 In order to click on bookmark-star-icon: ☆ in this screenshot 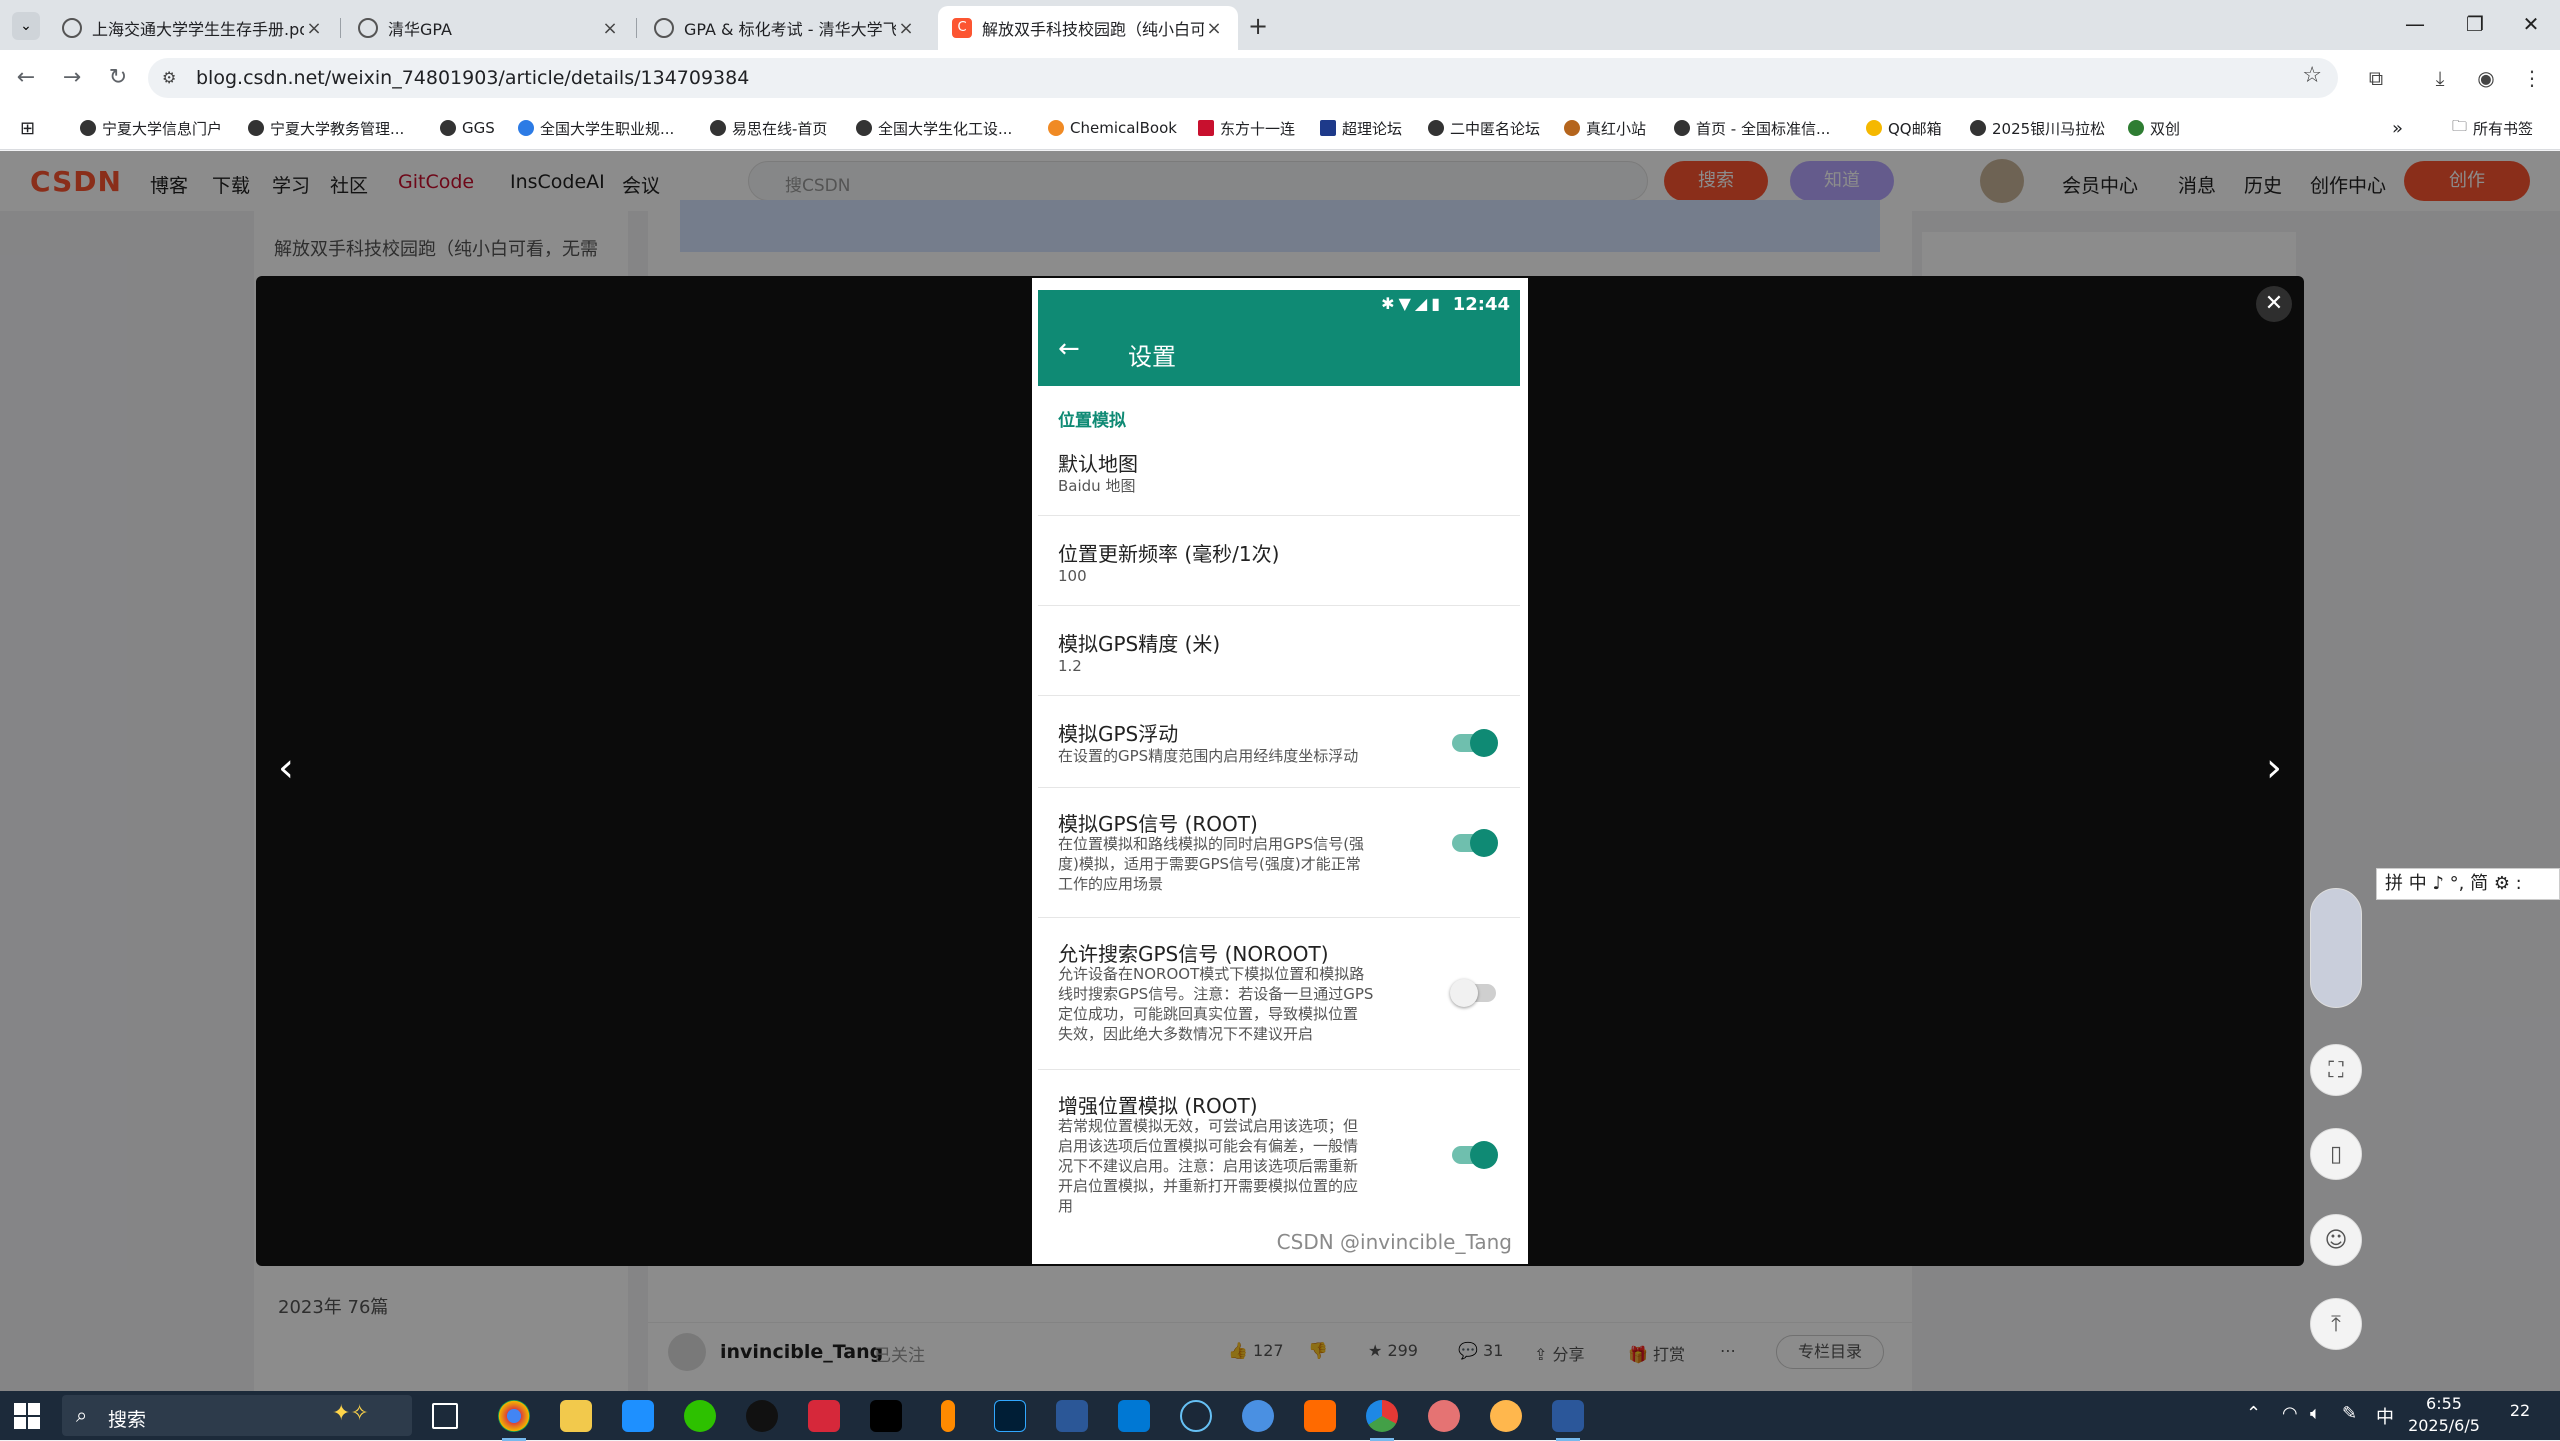, I will do `click(2312, 75)`.